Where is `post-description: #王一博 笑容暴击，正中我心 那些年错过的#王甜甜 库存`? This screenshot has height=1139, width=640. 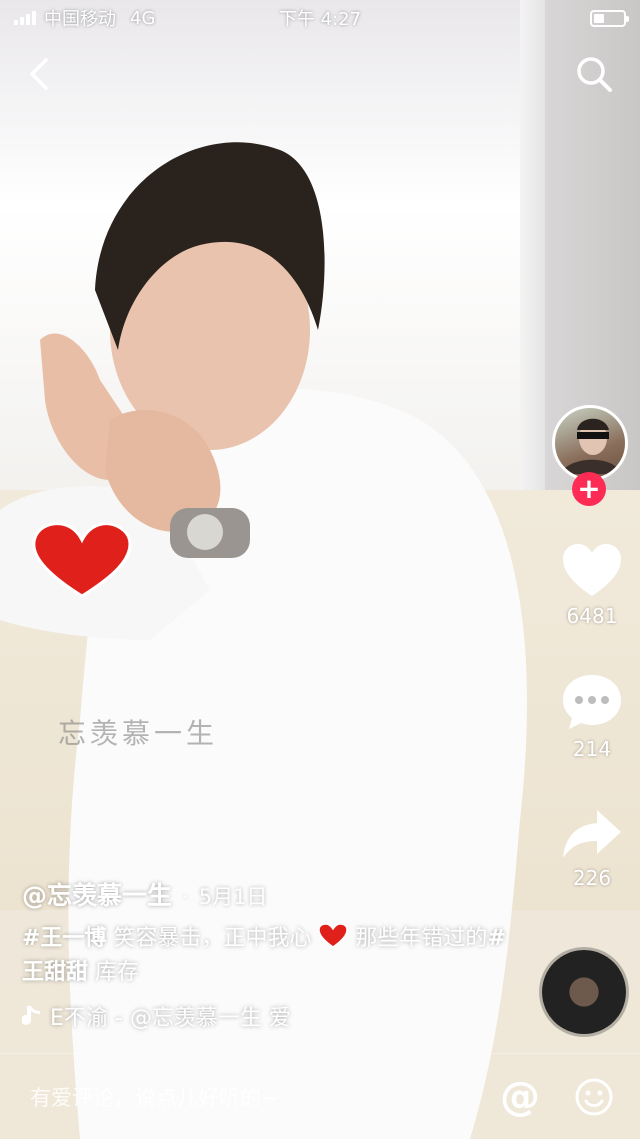
post-description: #王一博 笑容暴击，正中我心 那些年错过的#王甜甜 库存 is located at coordinates (272, 956).